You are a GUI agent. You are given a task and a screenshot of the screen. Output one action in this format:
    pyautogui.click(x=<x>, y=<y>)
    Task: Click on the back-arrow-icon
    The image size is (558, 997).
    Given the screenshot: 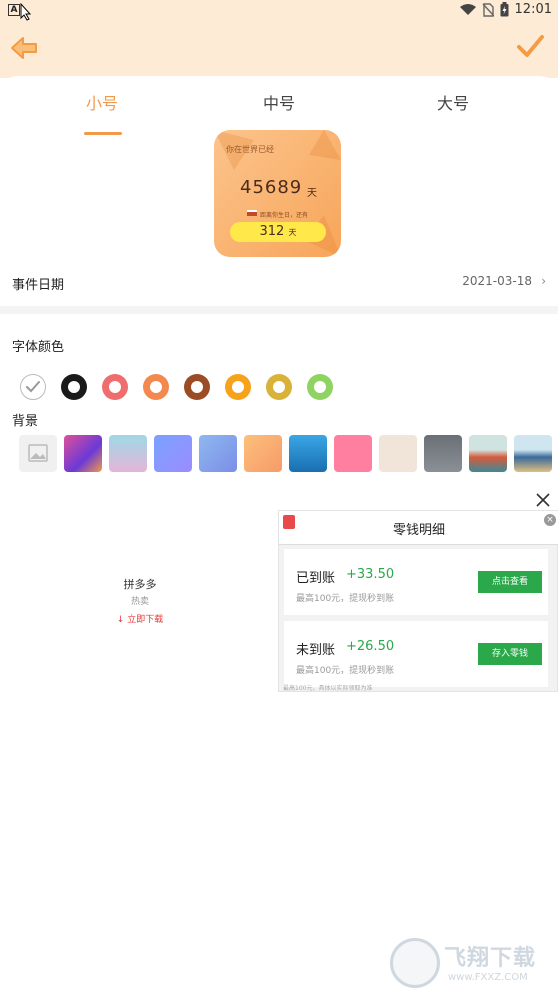 What is the action you would take?
    pyautogui.click(x=24, y=48)
    